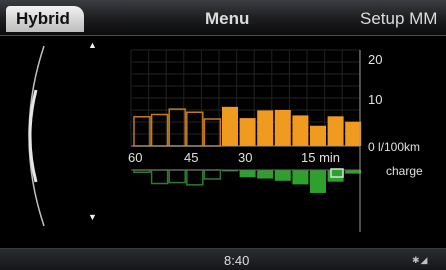  Describe the element at coordinates (320, 157) in the screenshot. I see `x-tick-15: 15 min` at that location.